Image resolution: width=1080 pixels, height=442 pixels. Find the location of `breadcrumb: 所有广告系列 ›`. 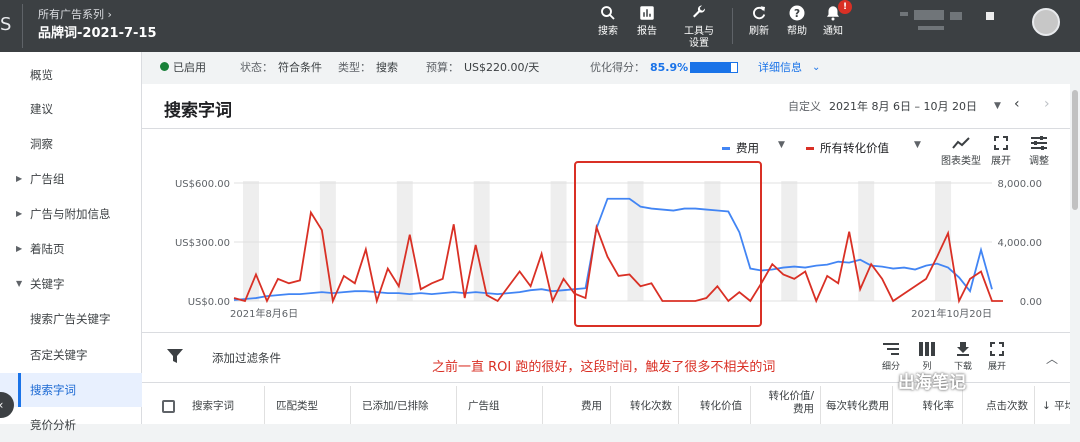

breadcrumb: 所有广告系列 › is located at coordinates (75, 14).